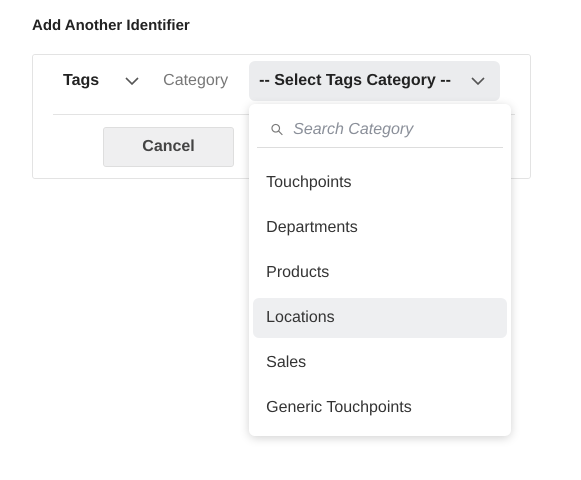 The image size is (581, 480). I want to click on type-dropdown: Tags, so click(101, 81).